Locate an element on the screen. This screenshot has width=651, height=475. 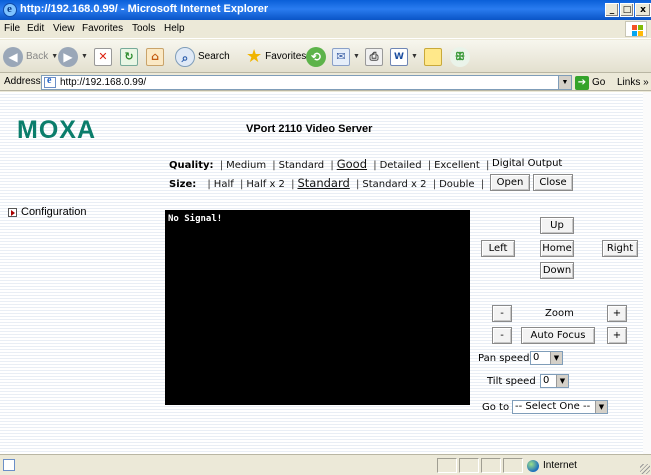
minimize-button: _ is located at coordinates (612, 10).